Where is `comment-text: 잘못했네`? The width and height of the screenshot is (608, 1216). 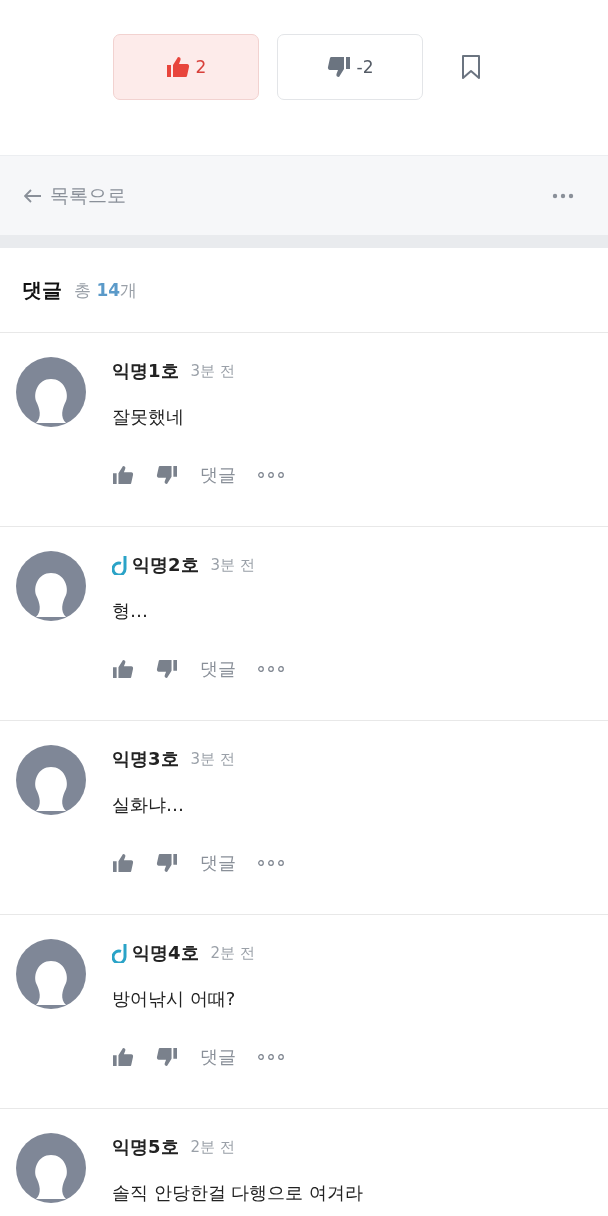
comment-text: 잘못했네 is located at coordinates (148, 417).